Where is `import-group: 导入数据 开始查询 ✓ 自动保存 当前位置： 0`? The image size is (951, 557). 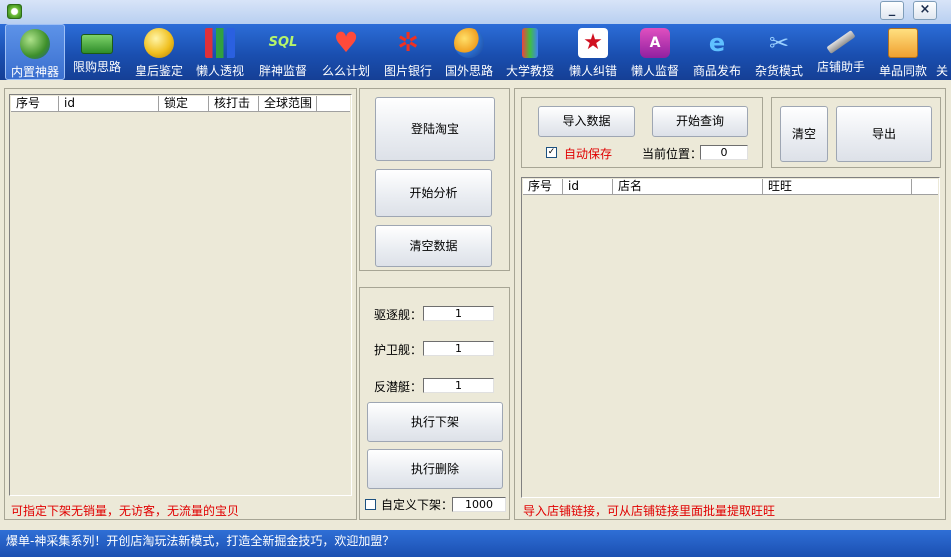 import-group: 导入数据 开始查询 ✓ 自动保存 当前位置： 0 is located at coordinates (642, 132).